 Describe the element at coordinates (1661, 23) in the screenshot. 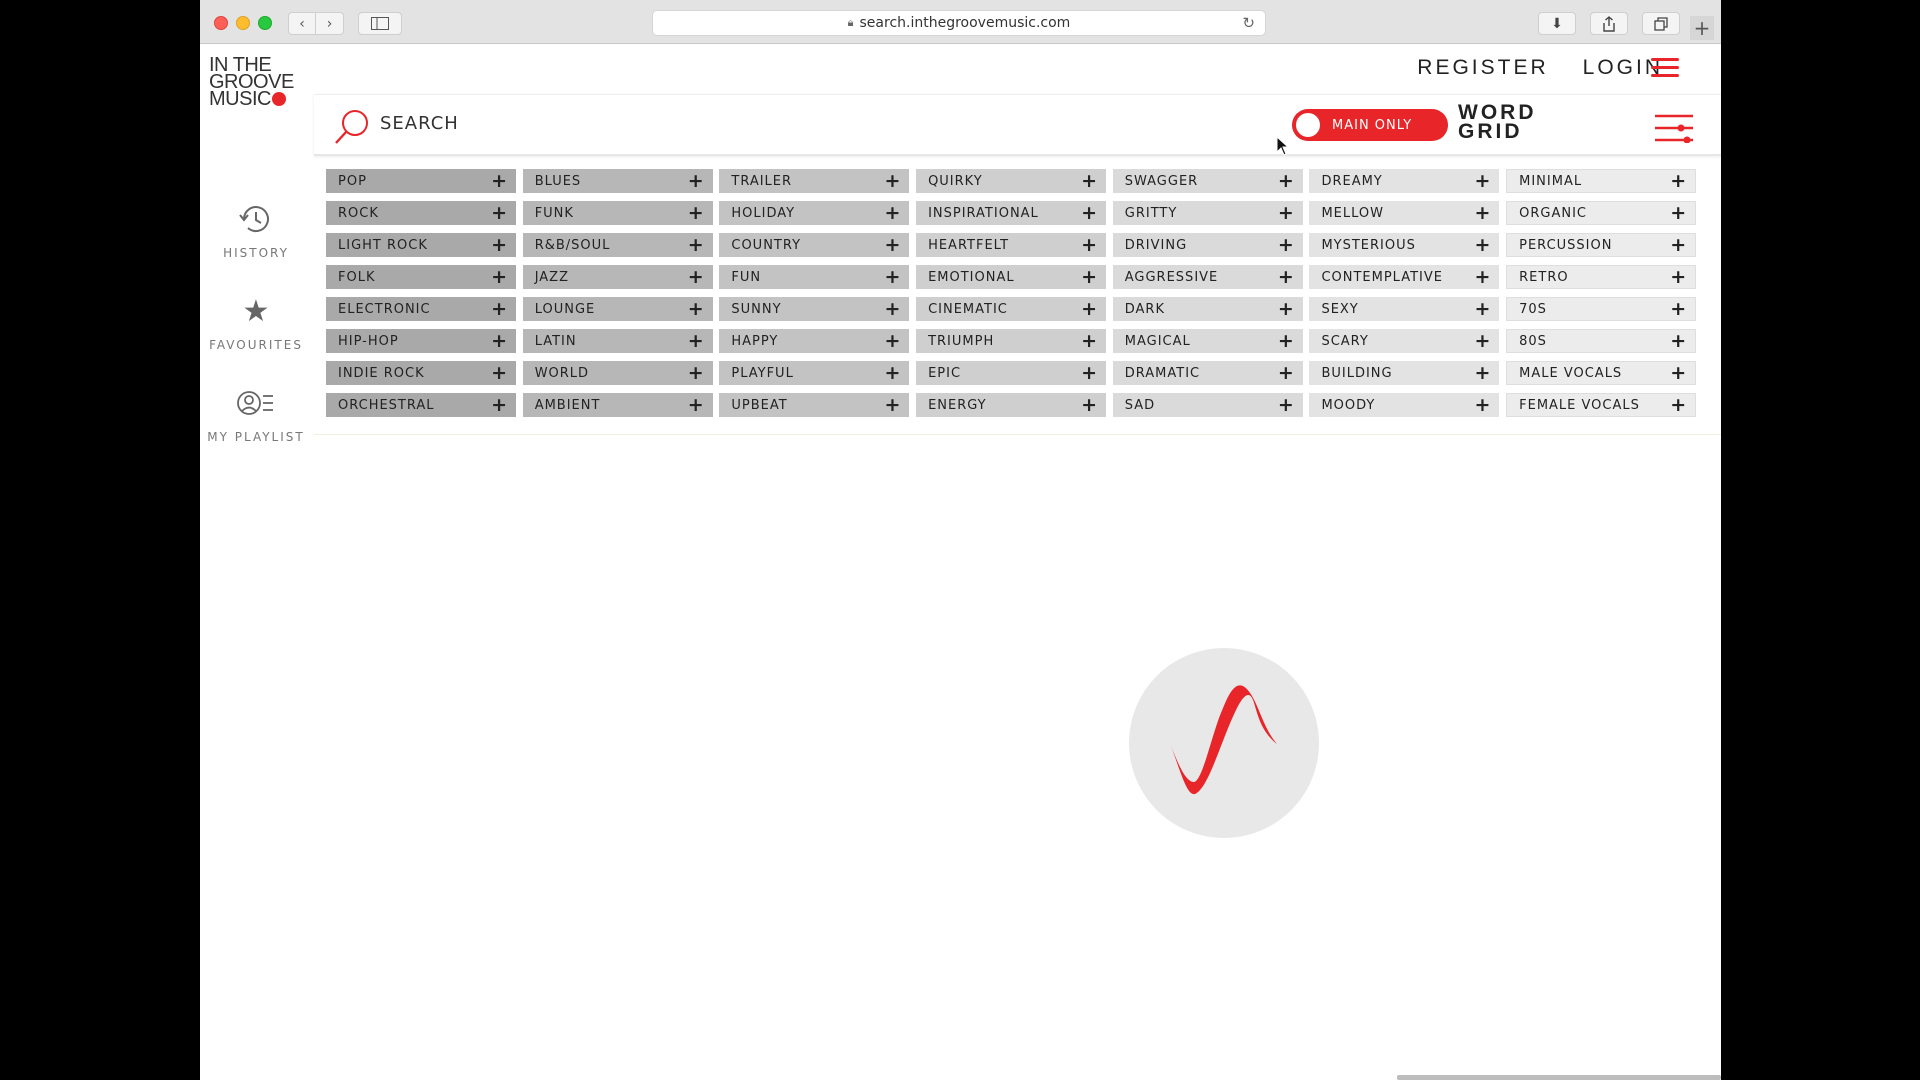

I see `tab-overview-button` at that location.